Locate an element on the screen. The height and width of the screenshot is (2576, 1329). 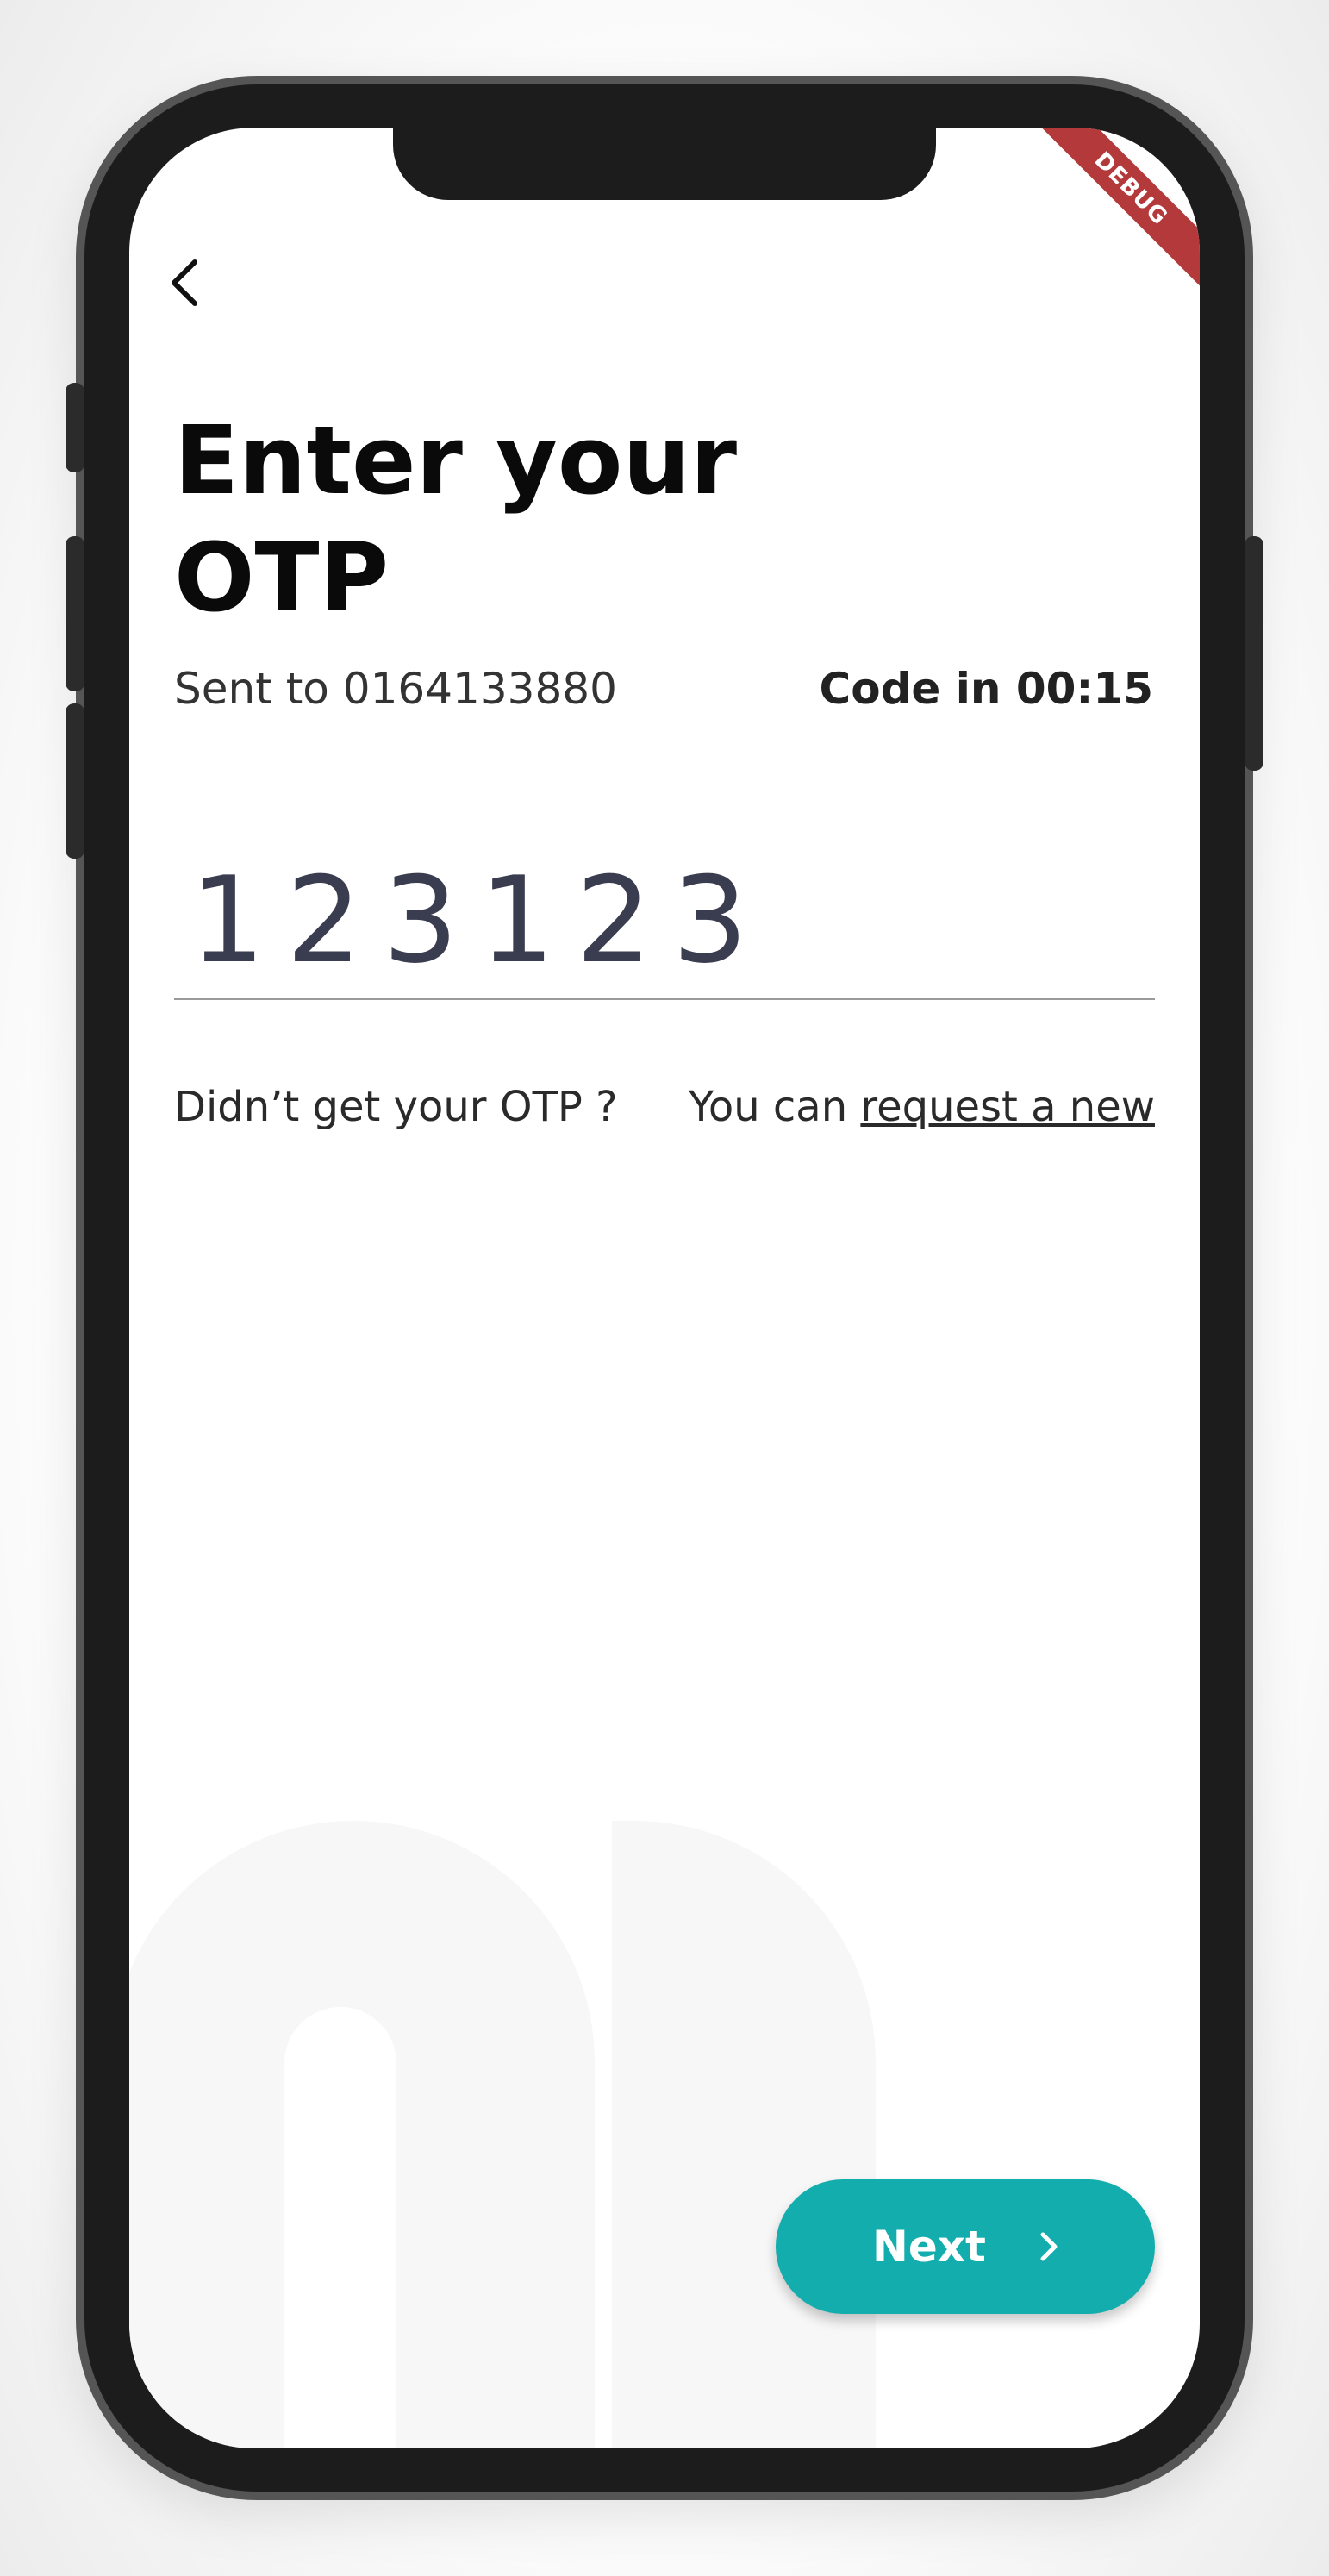
watermark-cutout is located at coordinates (340, 2228).